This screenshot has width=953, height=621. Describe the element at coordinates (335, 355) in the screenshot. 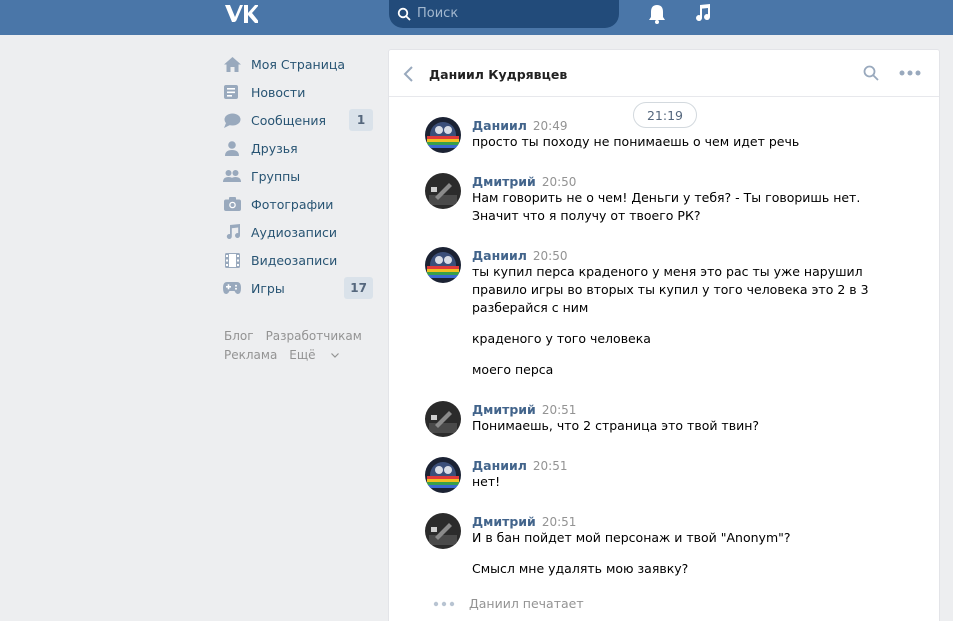

I see `chevron-down-icon` at that location.